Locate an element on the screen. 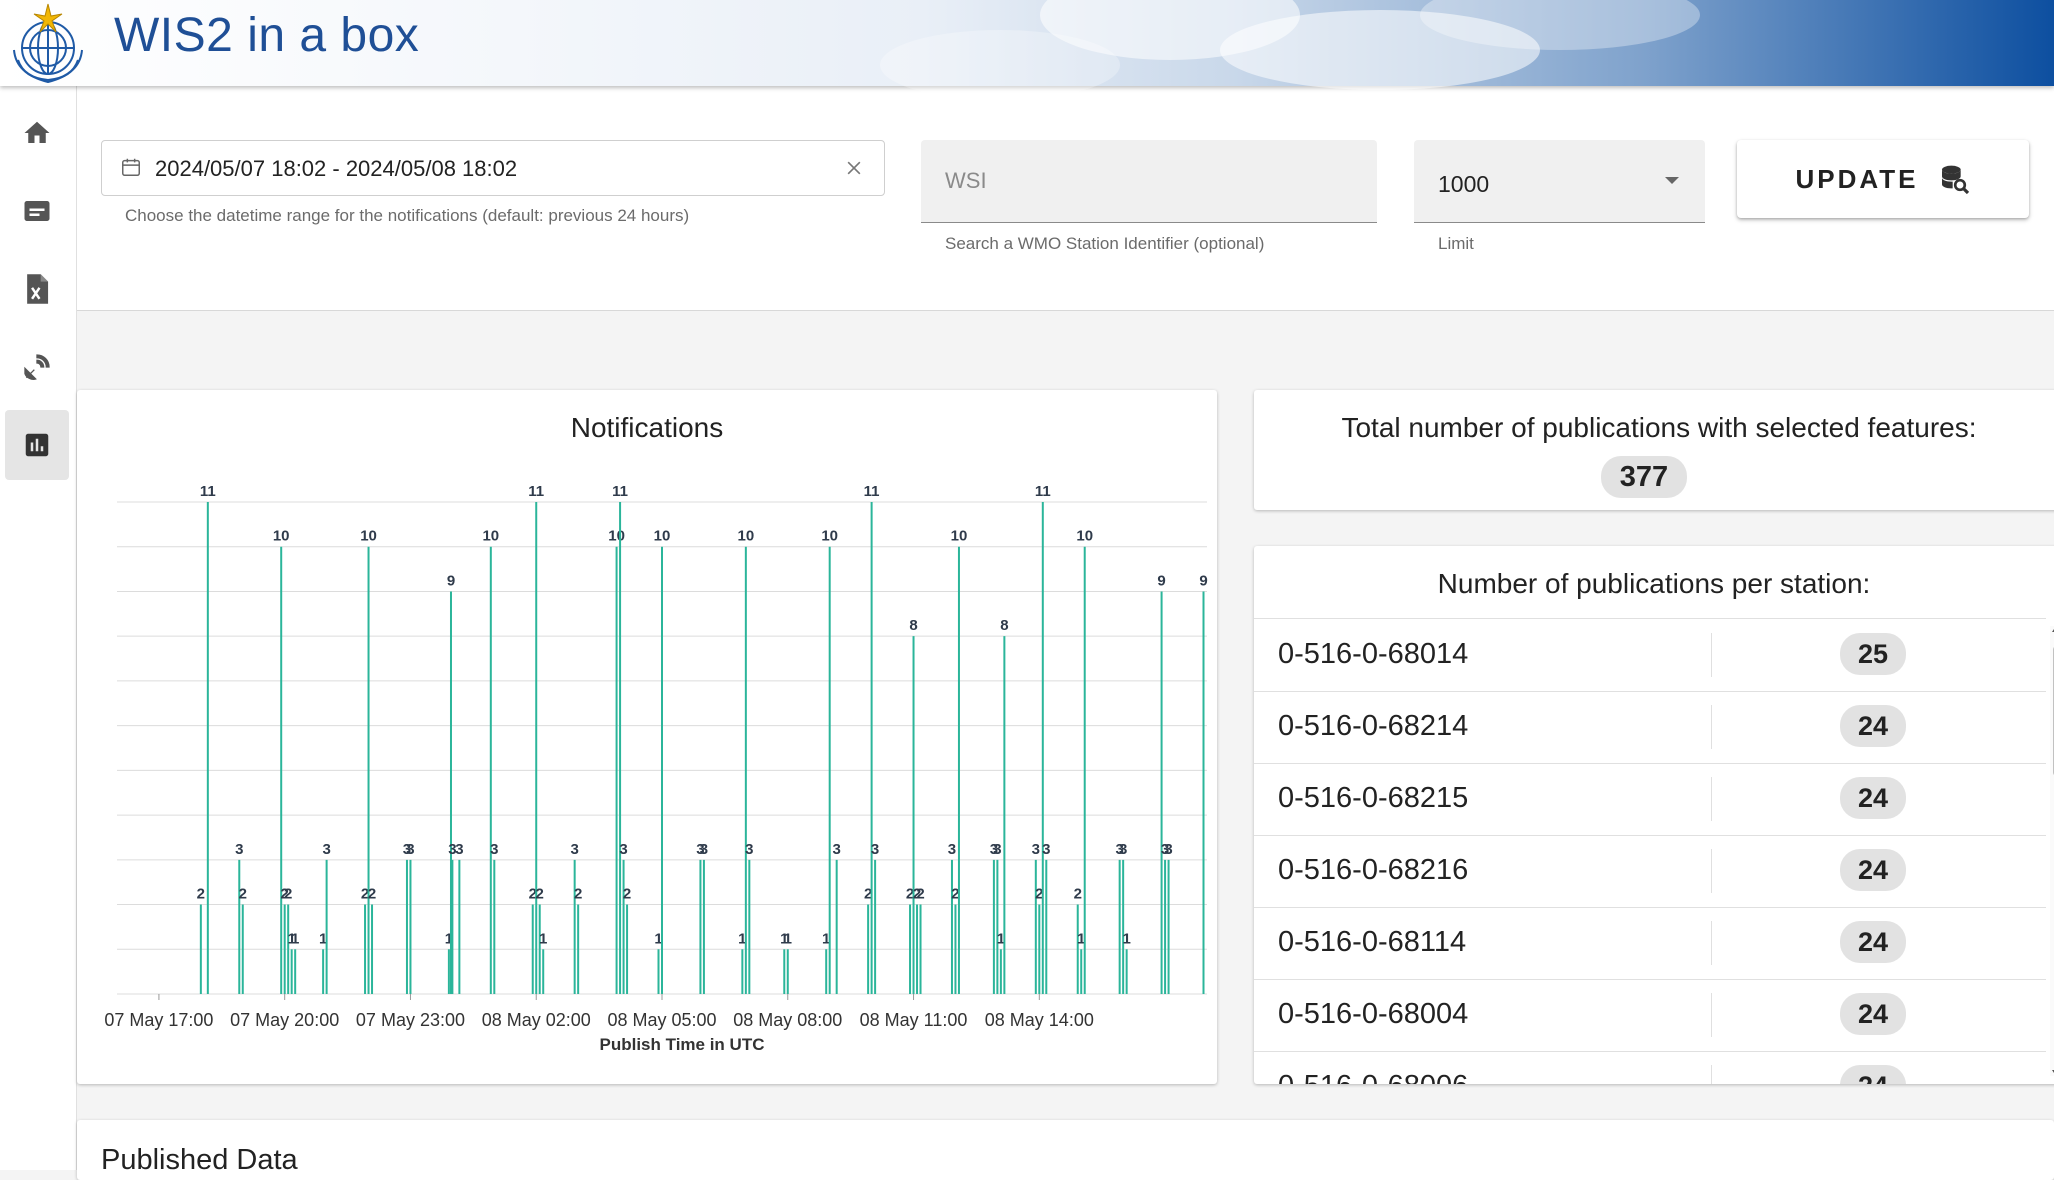  stations-title: Number of publications per station: is located at coordinates (1654, 583).